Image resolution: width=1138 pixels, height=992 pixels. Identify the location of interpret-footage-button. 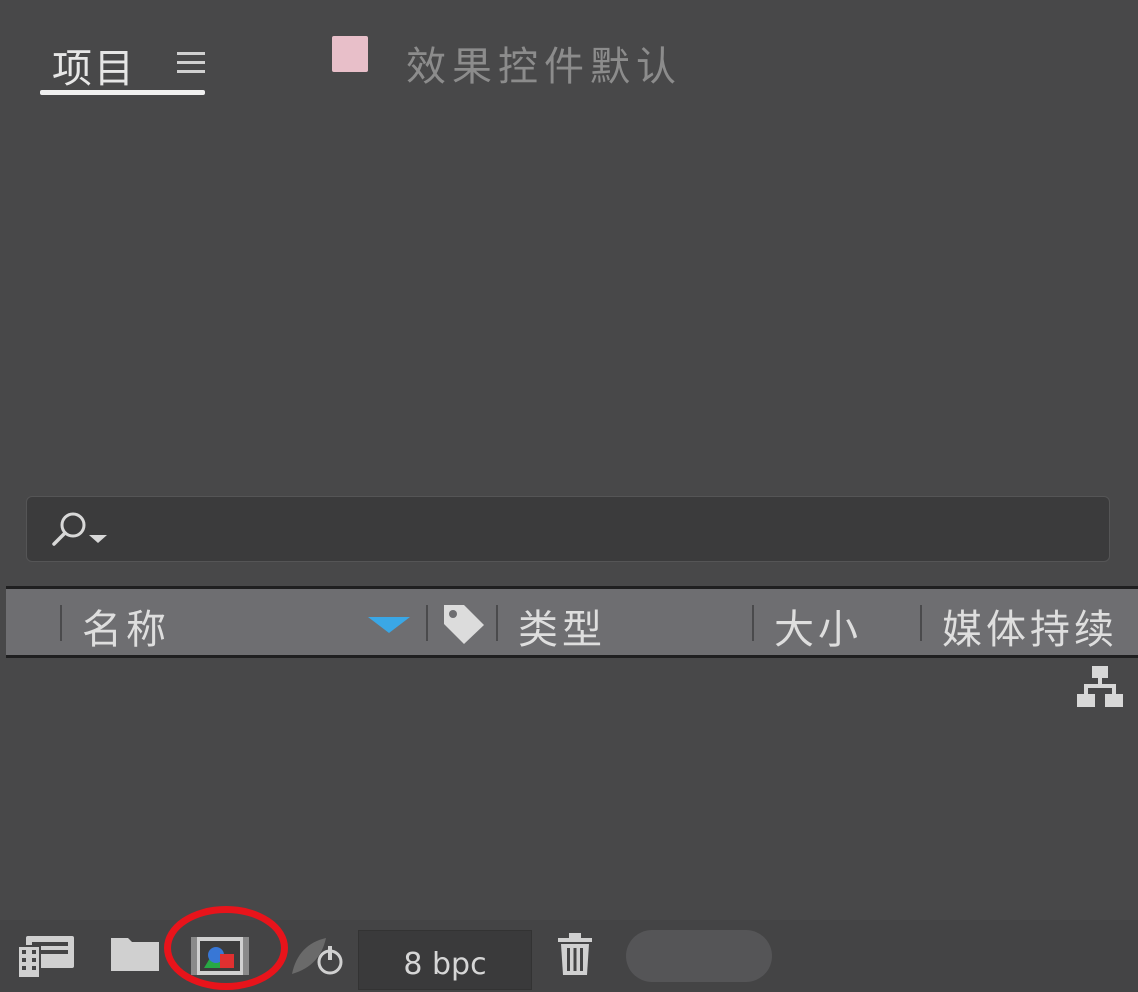
(47, 958).